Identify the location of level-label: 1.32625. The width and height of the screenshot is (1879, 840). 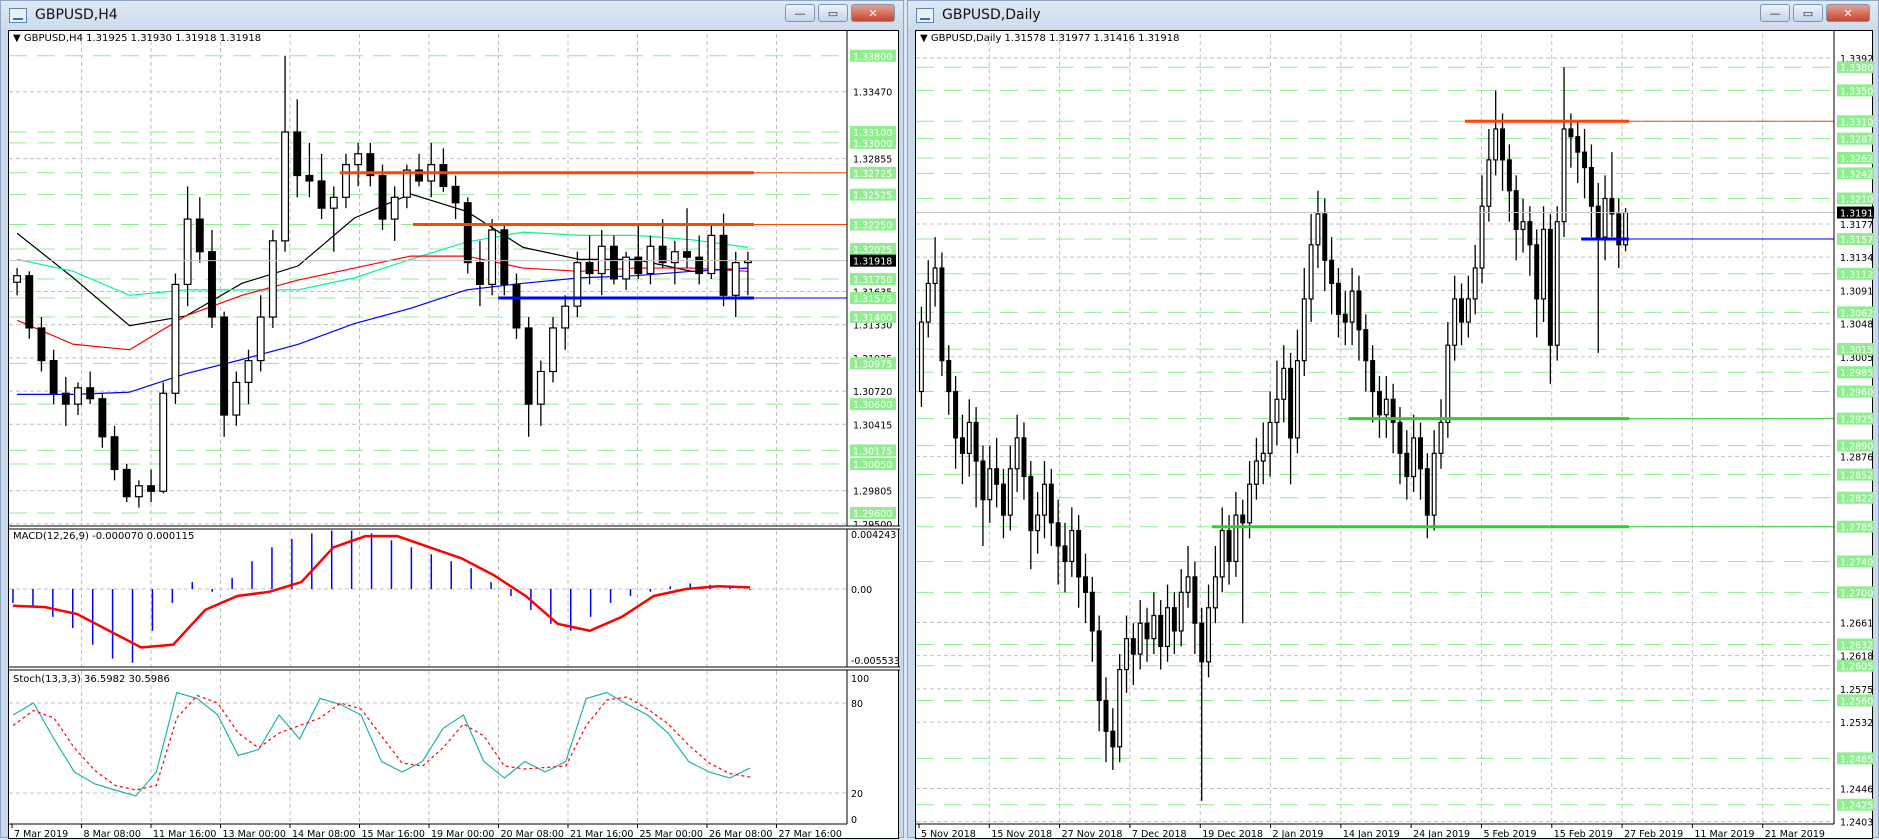
(1857, 159).